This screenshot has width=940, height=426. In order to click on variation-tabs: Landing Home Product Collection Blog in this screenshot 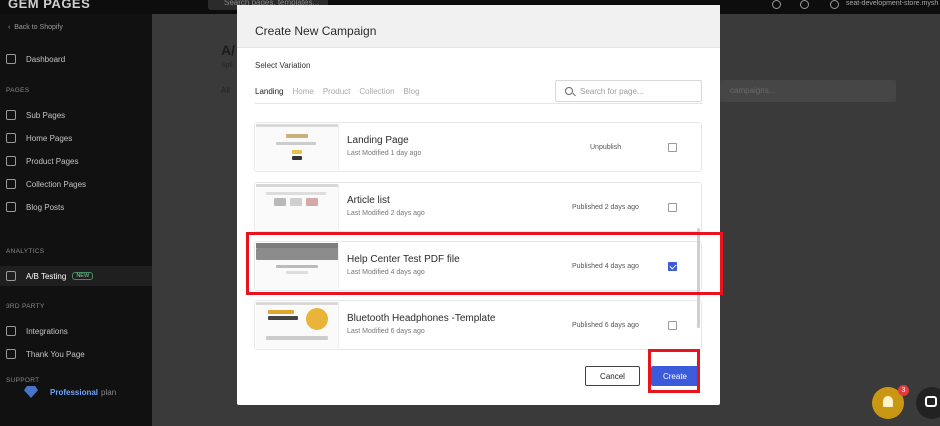, I will do `click(337, 95)`.